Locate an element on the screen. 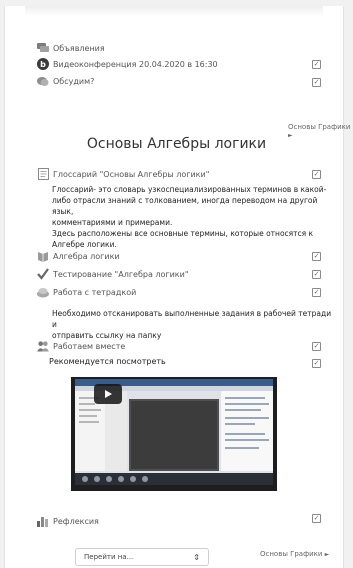 This screenshot has width=353, height=568. announcements-link: Объявления is located at coordinates (79, 48).